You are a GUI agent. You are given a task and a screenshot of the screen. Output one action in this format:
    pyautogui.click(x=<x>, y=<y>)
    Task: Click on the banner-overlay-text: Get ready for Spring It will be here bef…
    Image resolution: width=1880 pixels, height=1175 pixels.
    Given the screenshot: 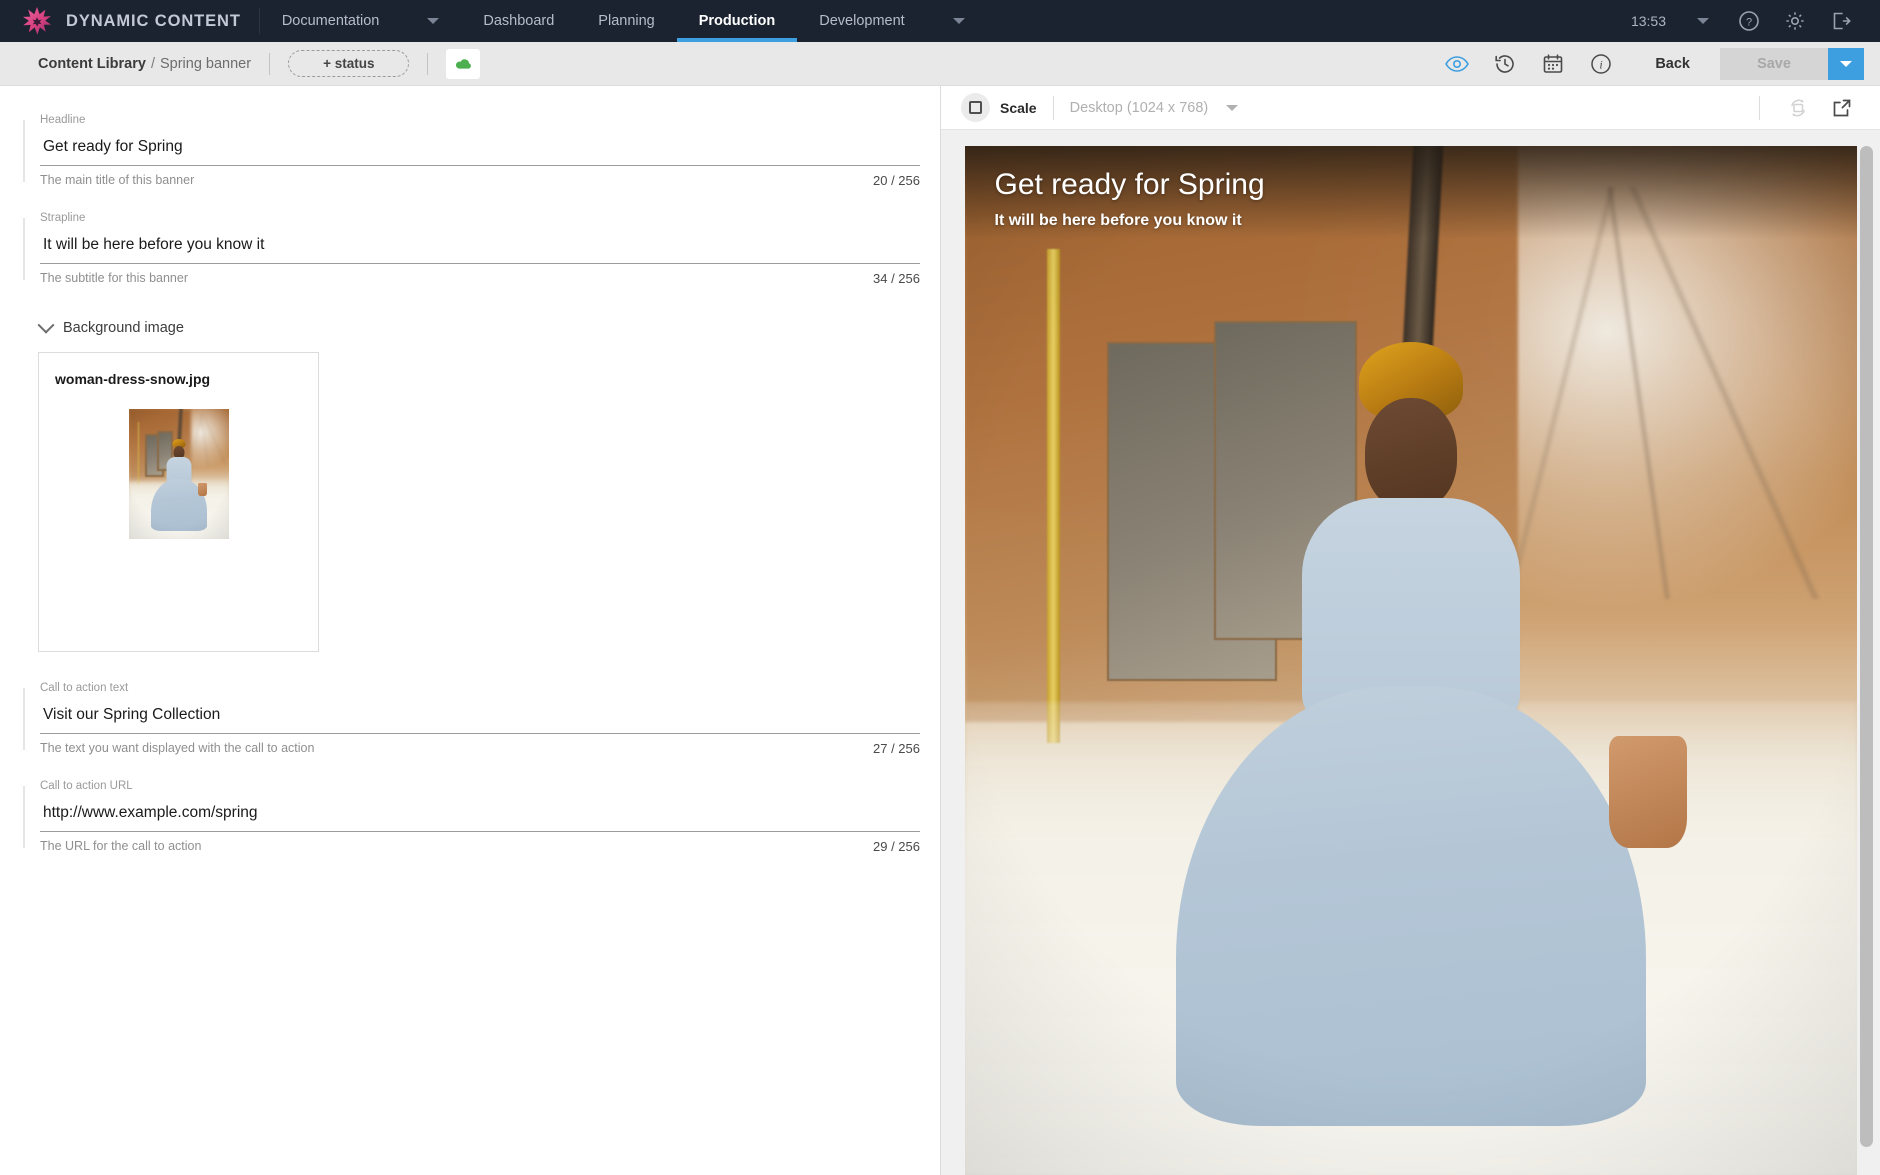 What is the action you would take?
    pyautogui.click(x=1130, y=199)
    